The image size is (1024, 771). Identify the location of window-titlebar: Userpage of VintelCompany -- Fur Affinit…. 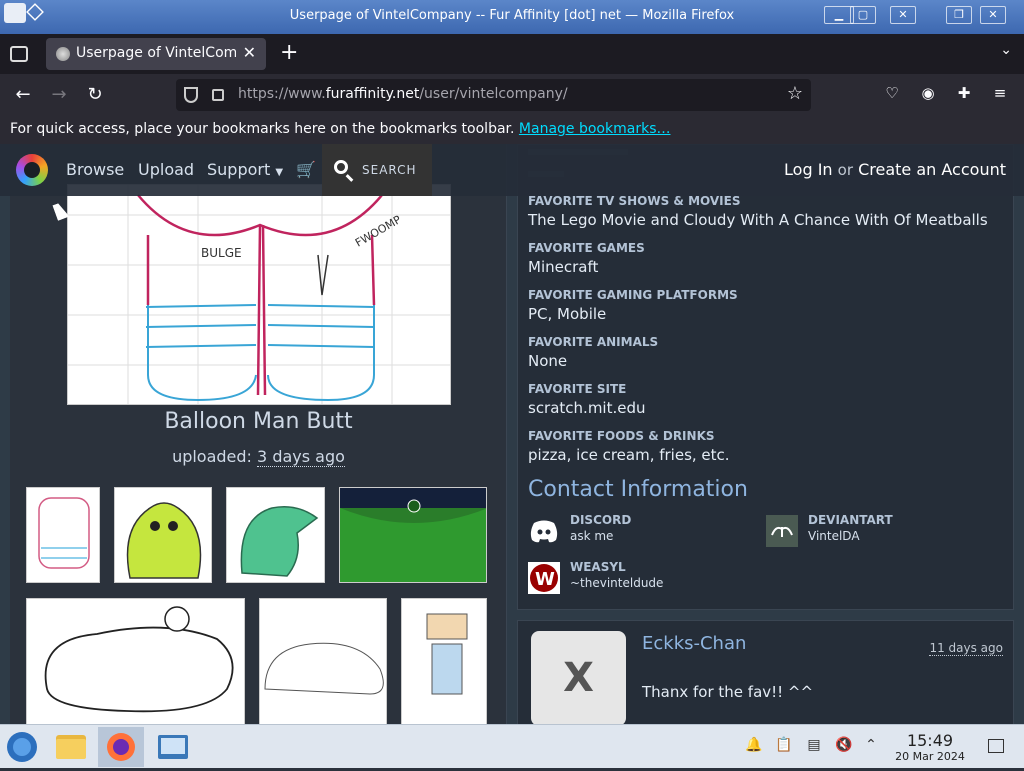
(512, 17).